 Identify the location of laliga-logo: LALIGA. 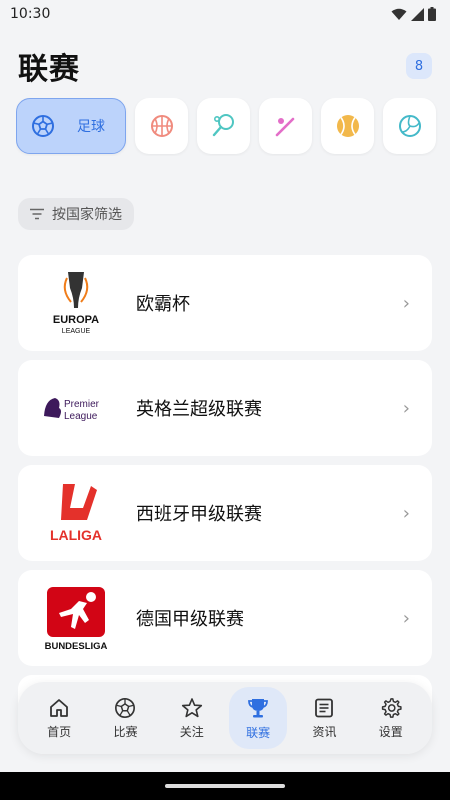
(76, 513).